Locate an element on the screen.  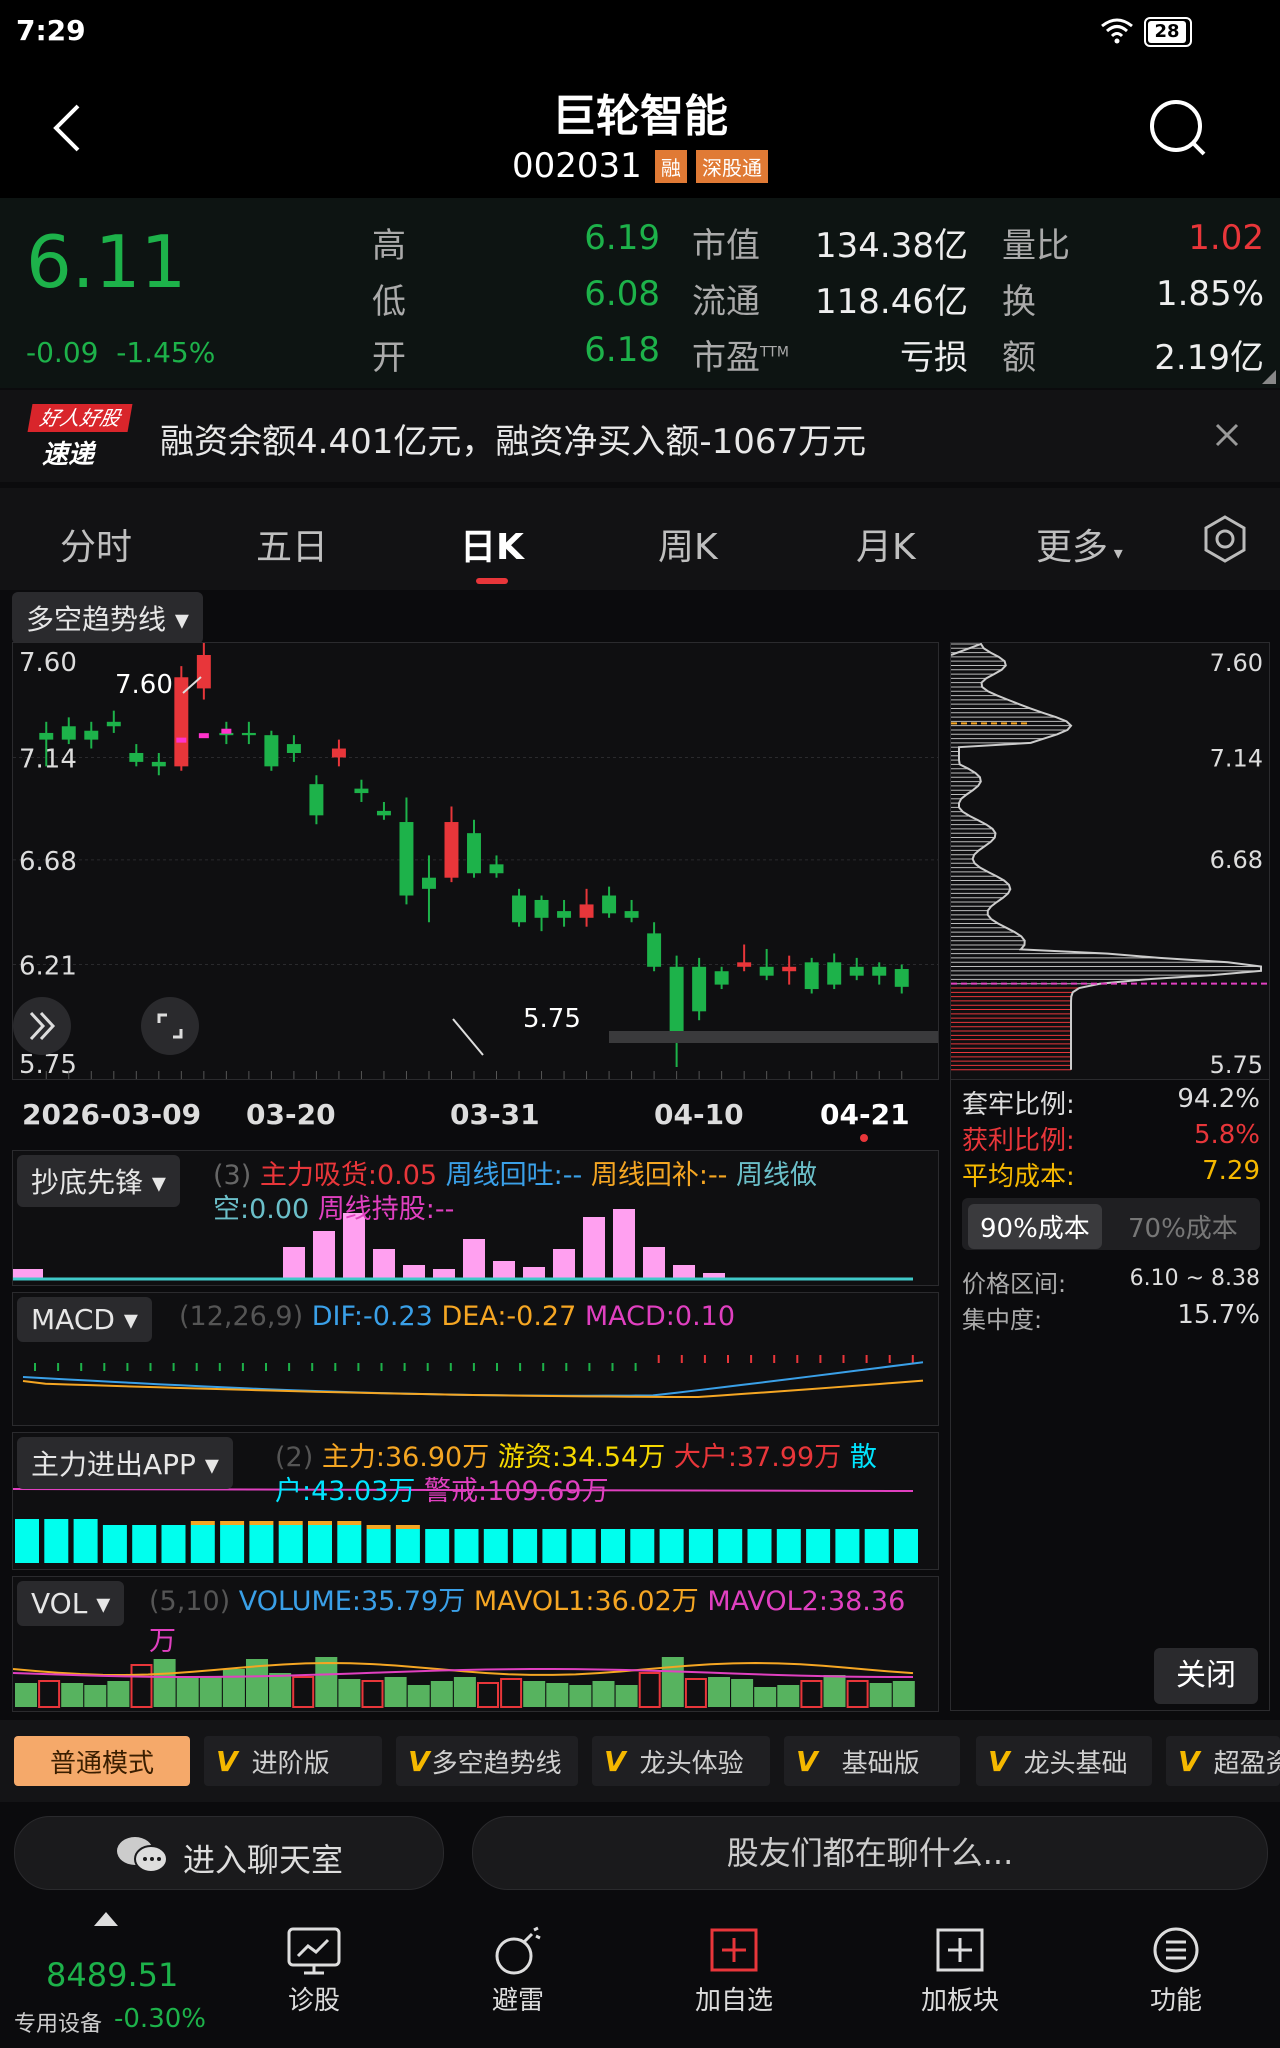
nav-diagnose: 诊股 is located at coordinates (314, 1981).